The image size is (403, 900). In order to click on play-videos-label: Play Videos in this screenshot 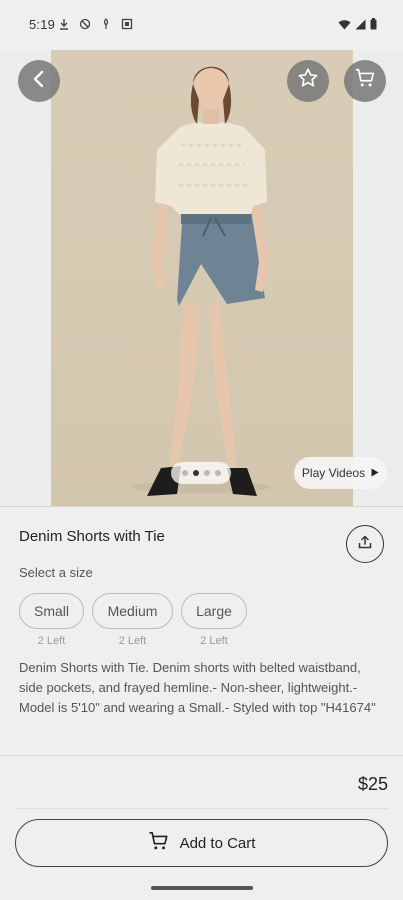, I will do `click(333, 473)`.